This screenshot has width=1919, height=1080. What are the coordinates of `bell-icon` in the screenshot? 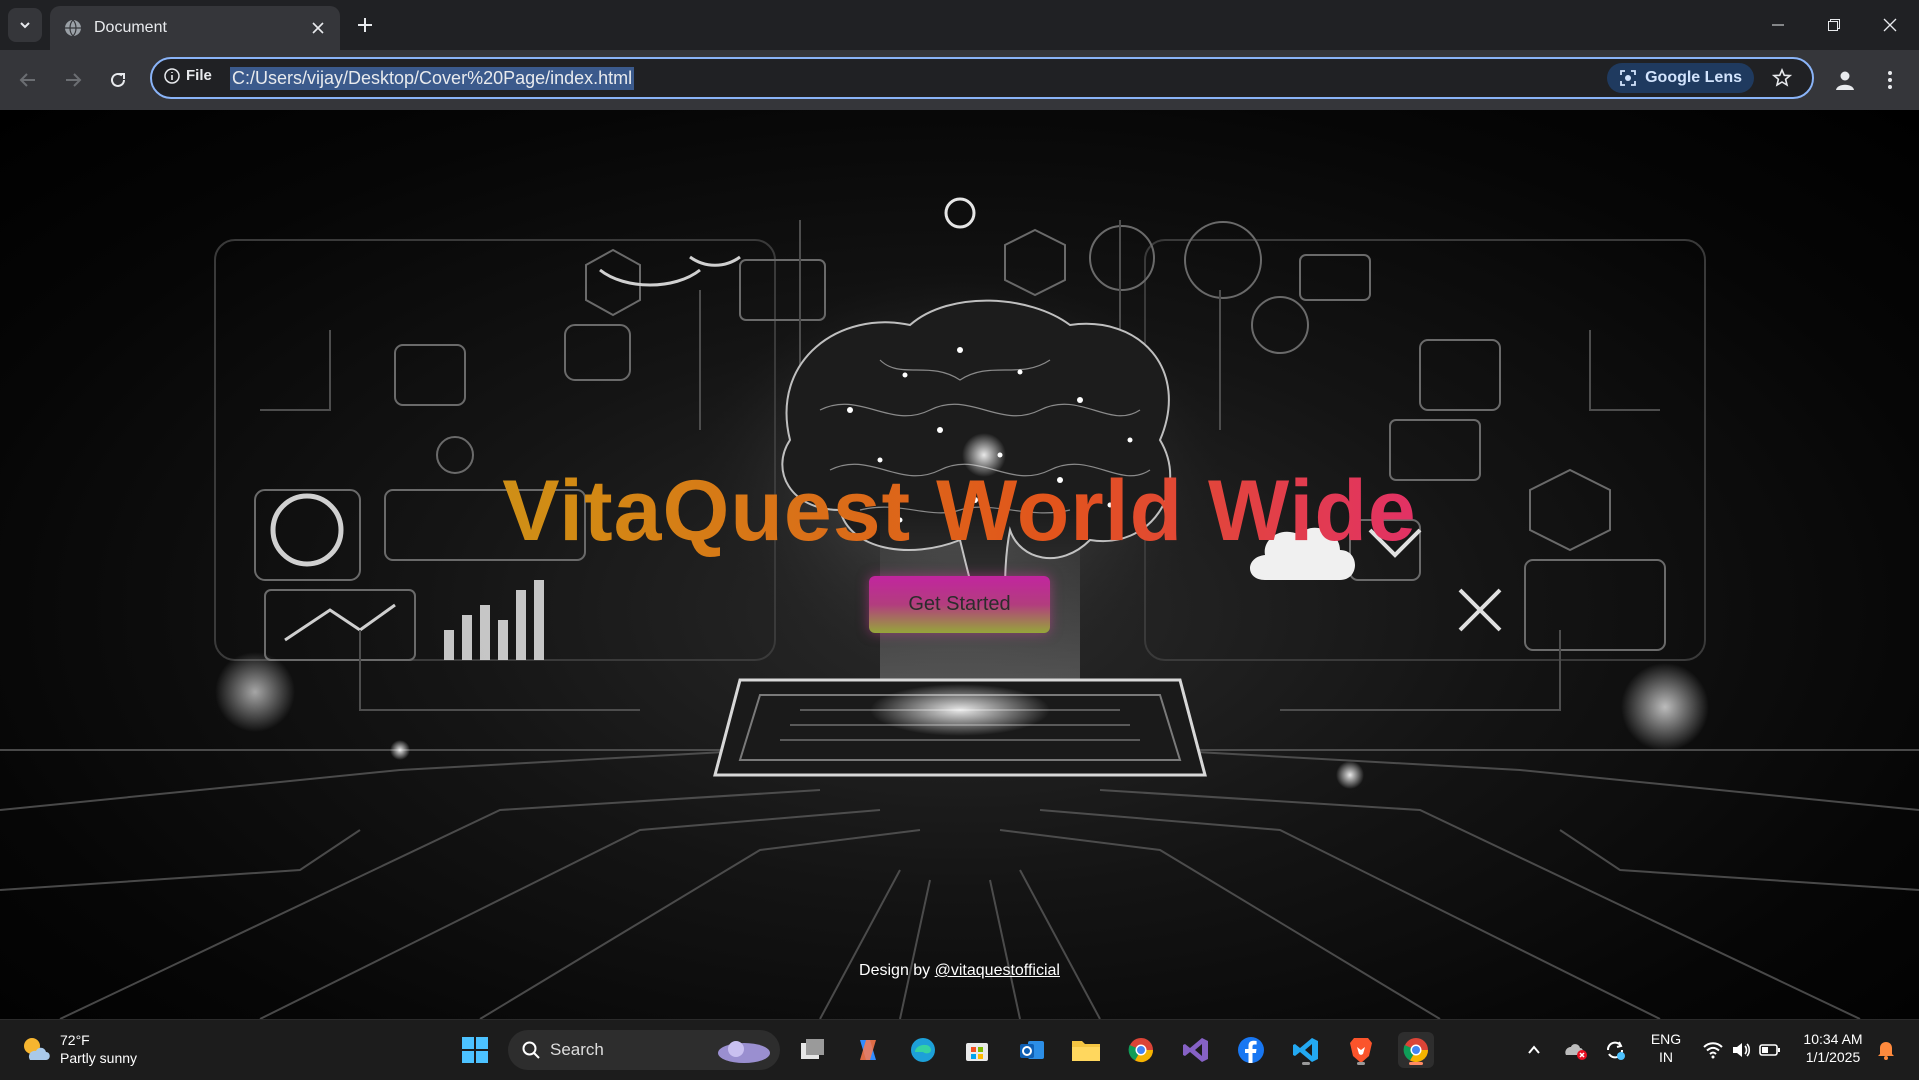 It's located at (1886, 1051).